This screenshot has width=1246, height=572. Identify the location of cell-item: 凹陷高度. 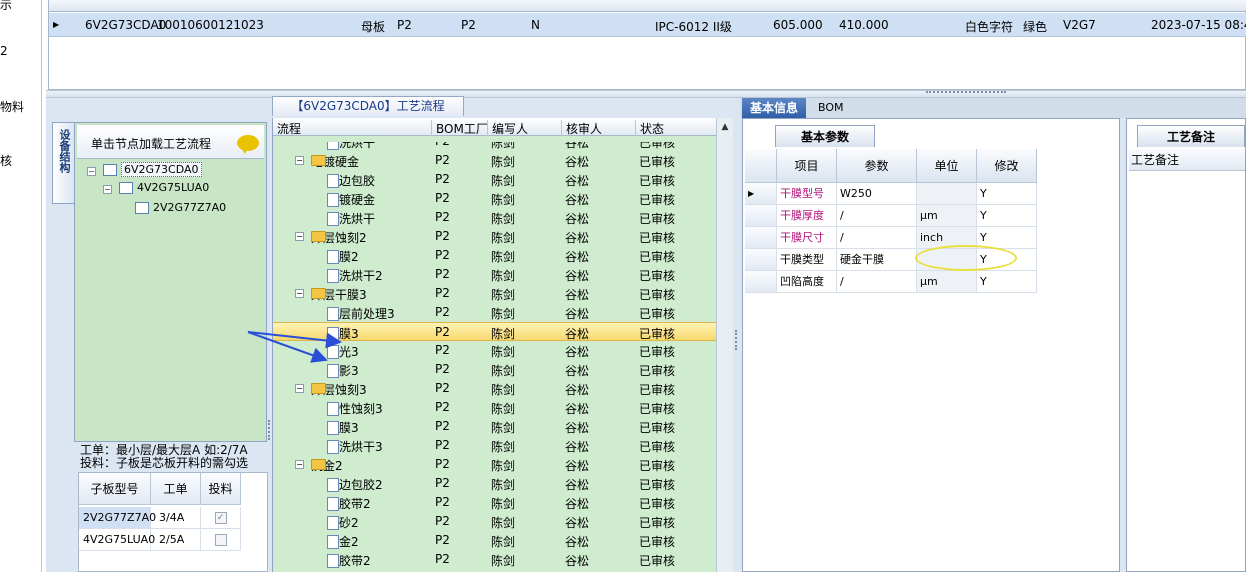
(807, 282).